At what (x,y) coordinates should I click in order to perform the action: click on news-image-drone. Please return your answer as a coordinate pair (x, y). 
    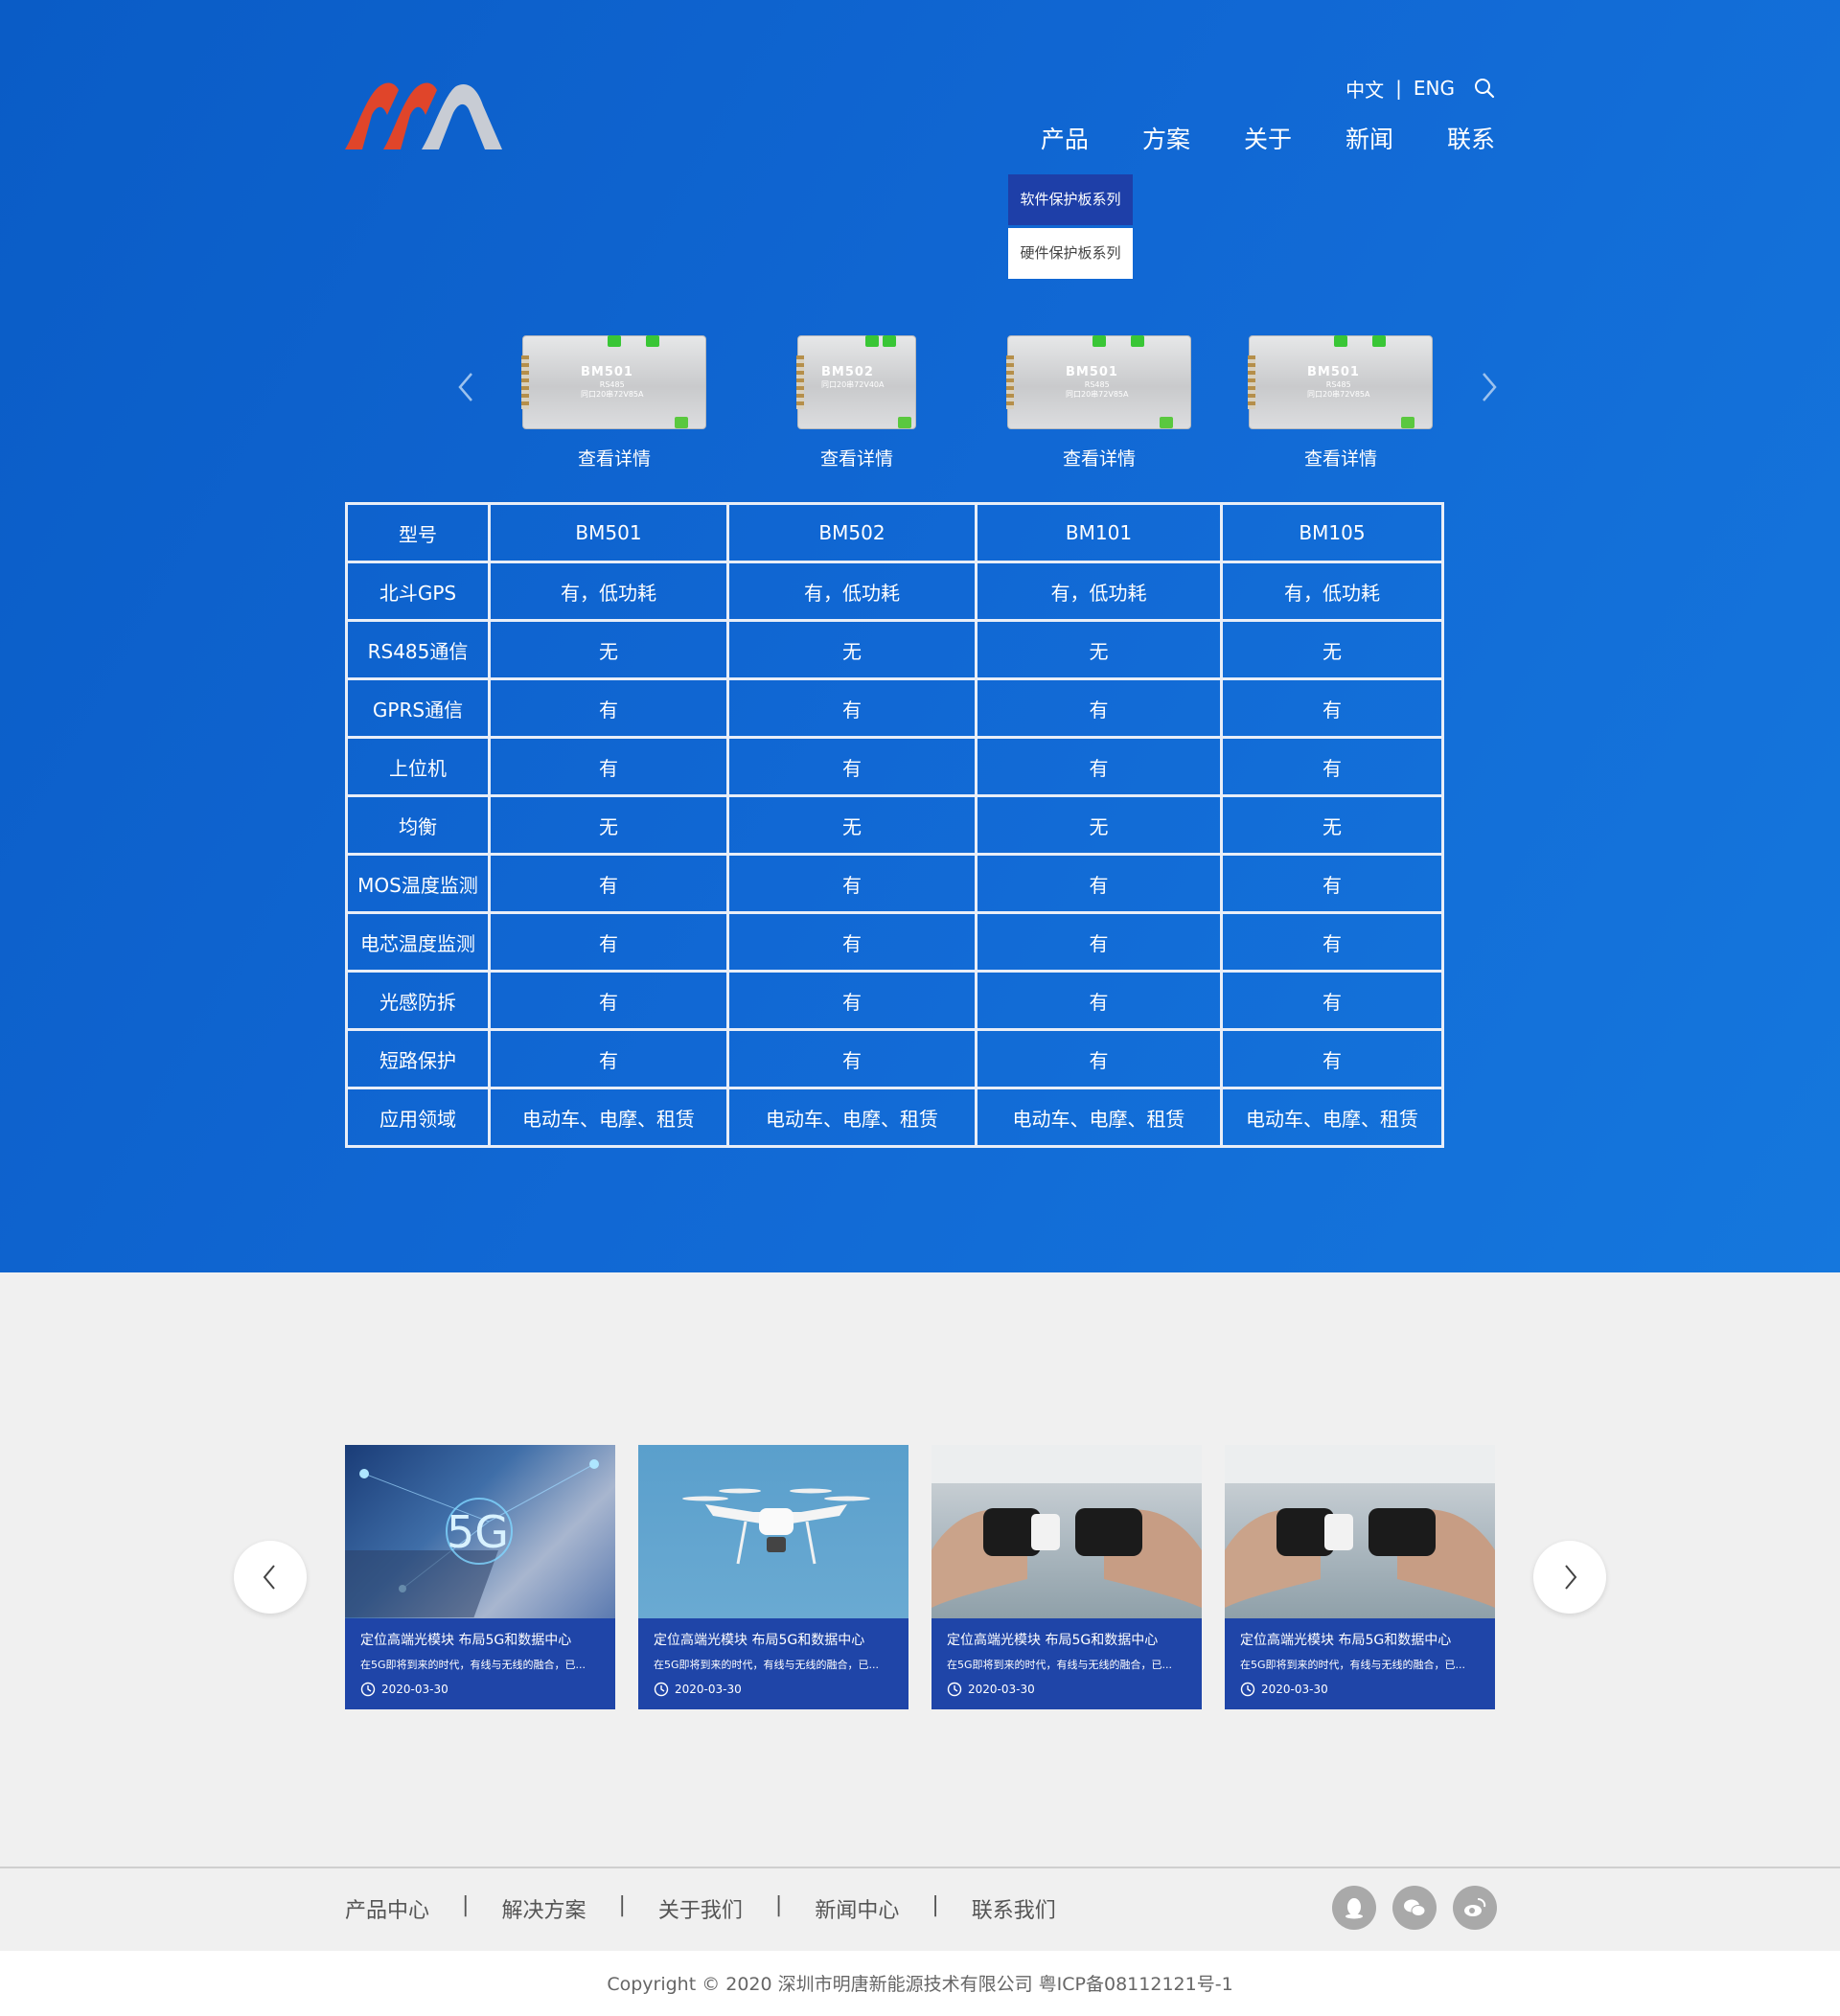
    Looking at the image, I should click on (773, 1531).